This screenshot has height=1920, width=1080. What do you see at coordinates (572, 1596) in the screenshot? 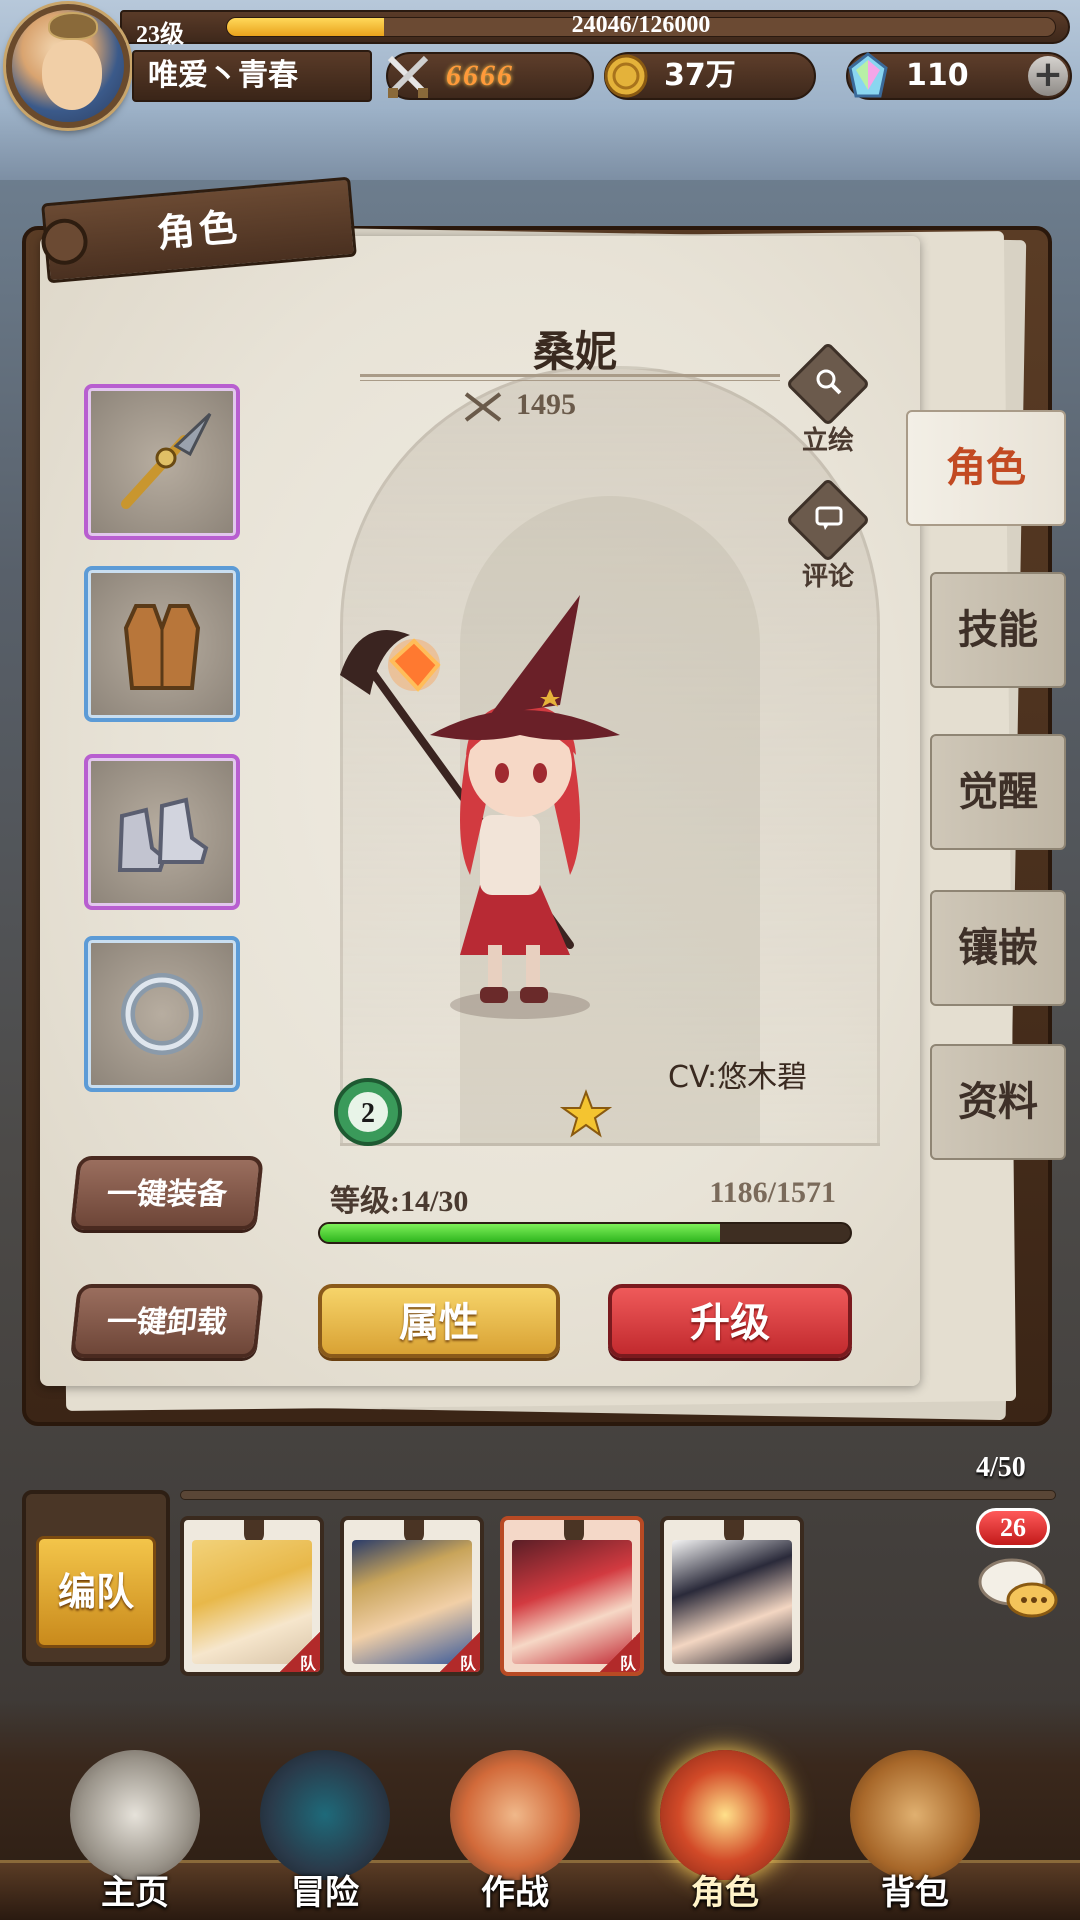
I see `team-member-card-selected: 队` at bounding box center [572, 1596].